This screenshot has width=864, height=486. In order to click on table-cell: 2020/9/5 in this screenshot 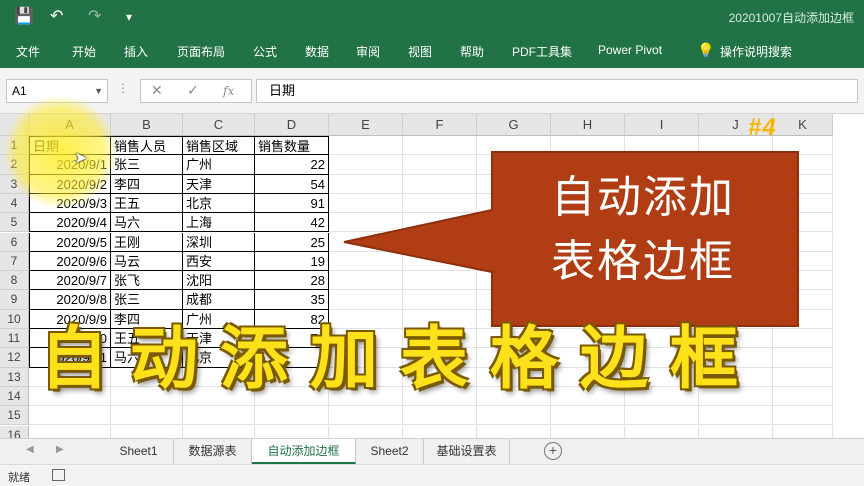, I will do `click(70, 242)`.